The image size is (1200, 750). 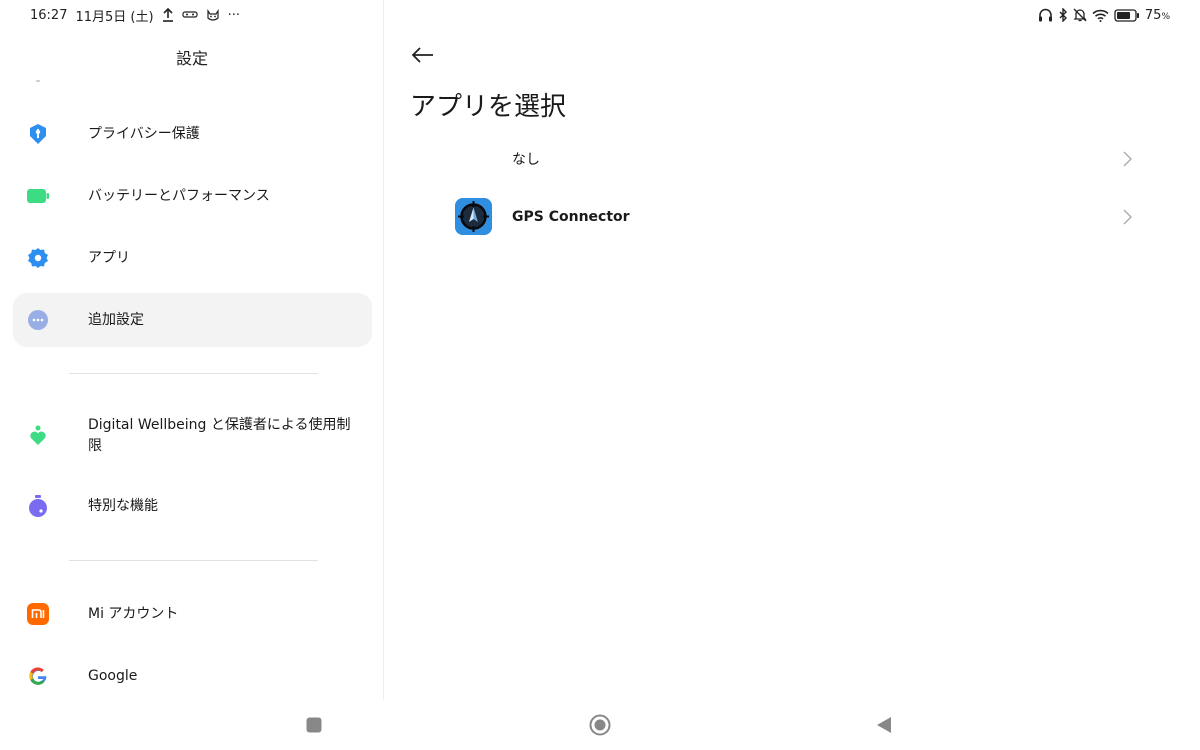 What do you see at coordinates (571, 217) in the screenshot?
I see `app-option-label: GPS Connector` at bounding box center [571, 217].